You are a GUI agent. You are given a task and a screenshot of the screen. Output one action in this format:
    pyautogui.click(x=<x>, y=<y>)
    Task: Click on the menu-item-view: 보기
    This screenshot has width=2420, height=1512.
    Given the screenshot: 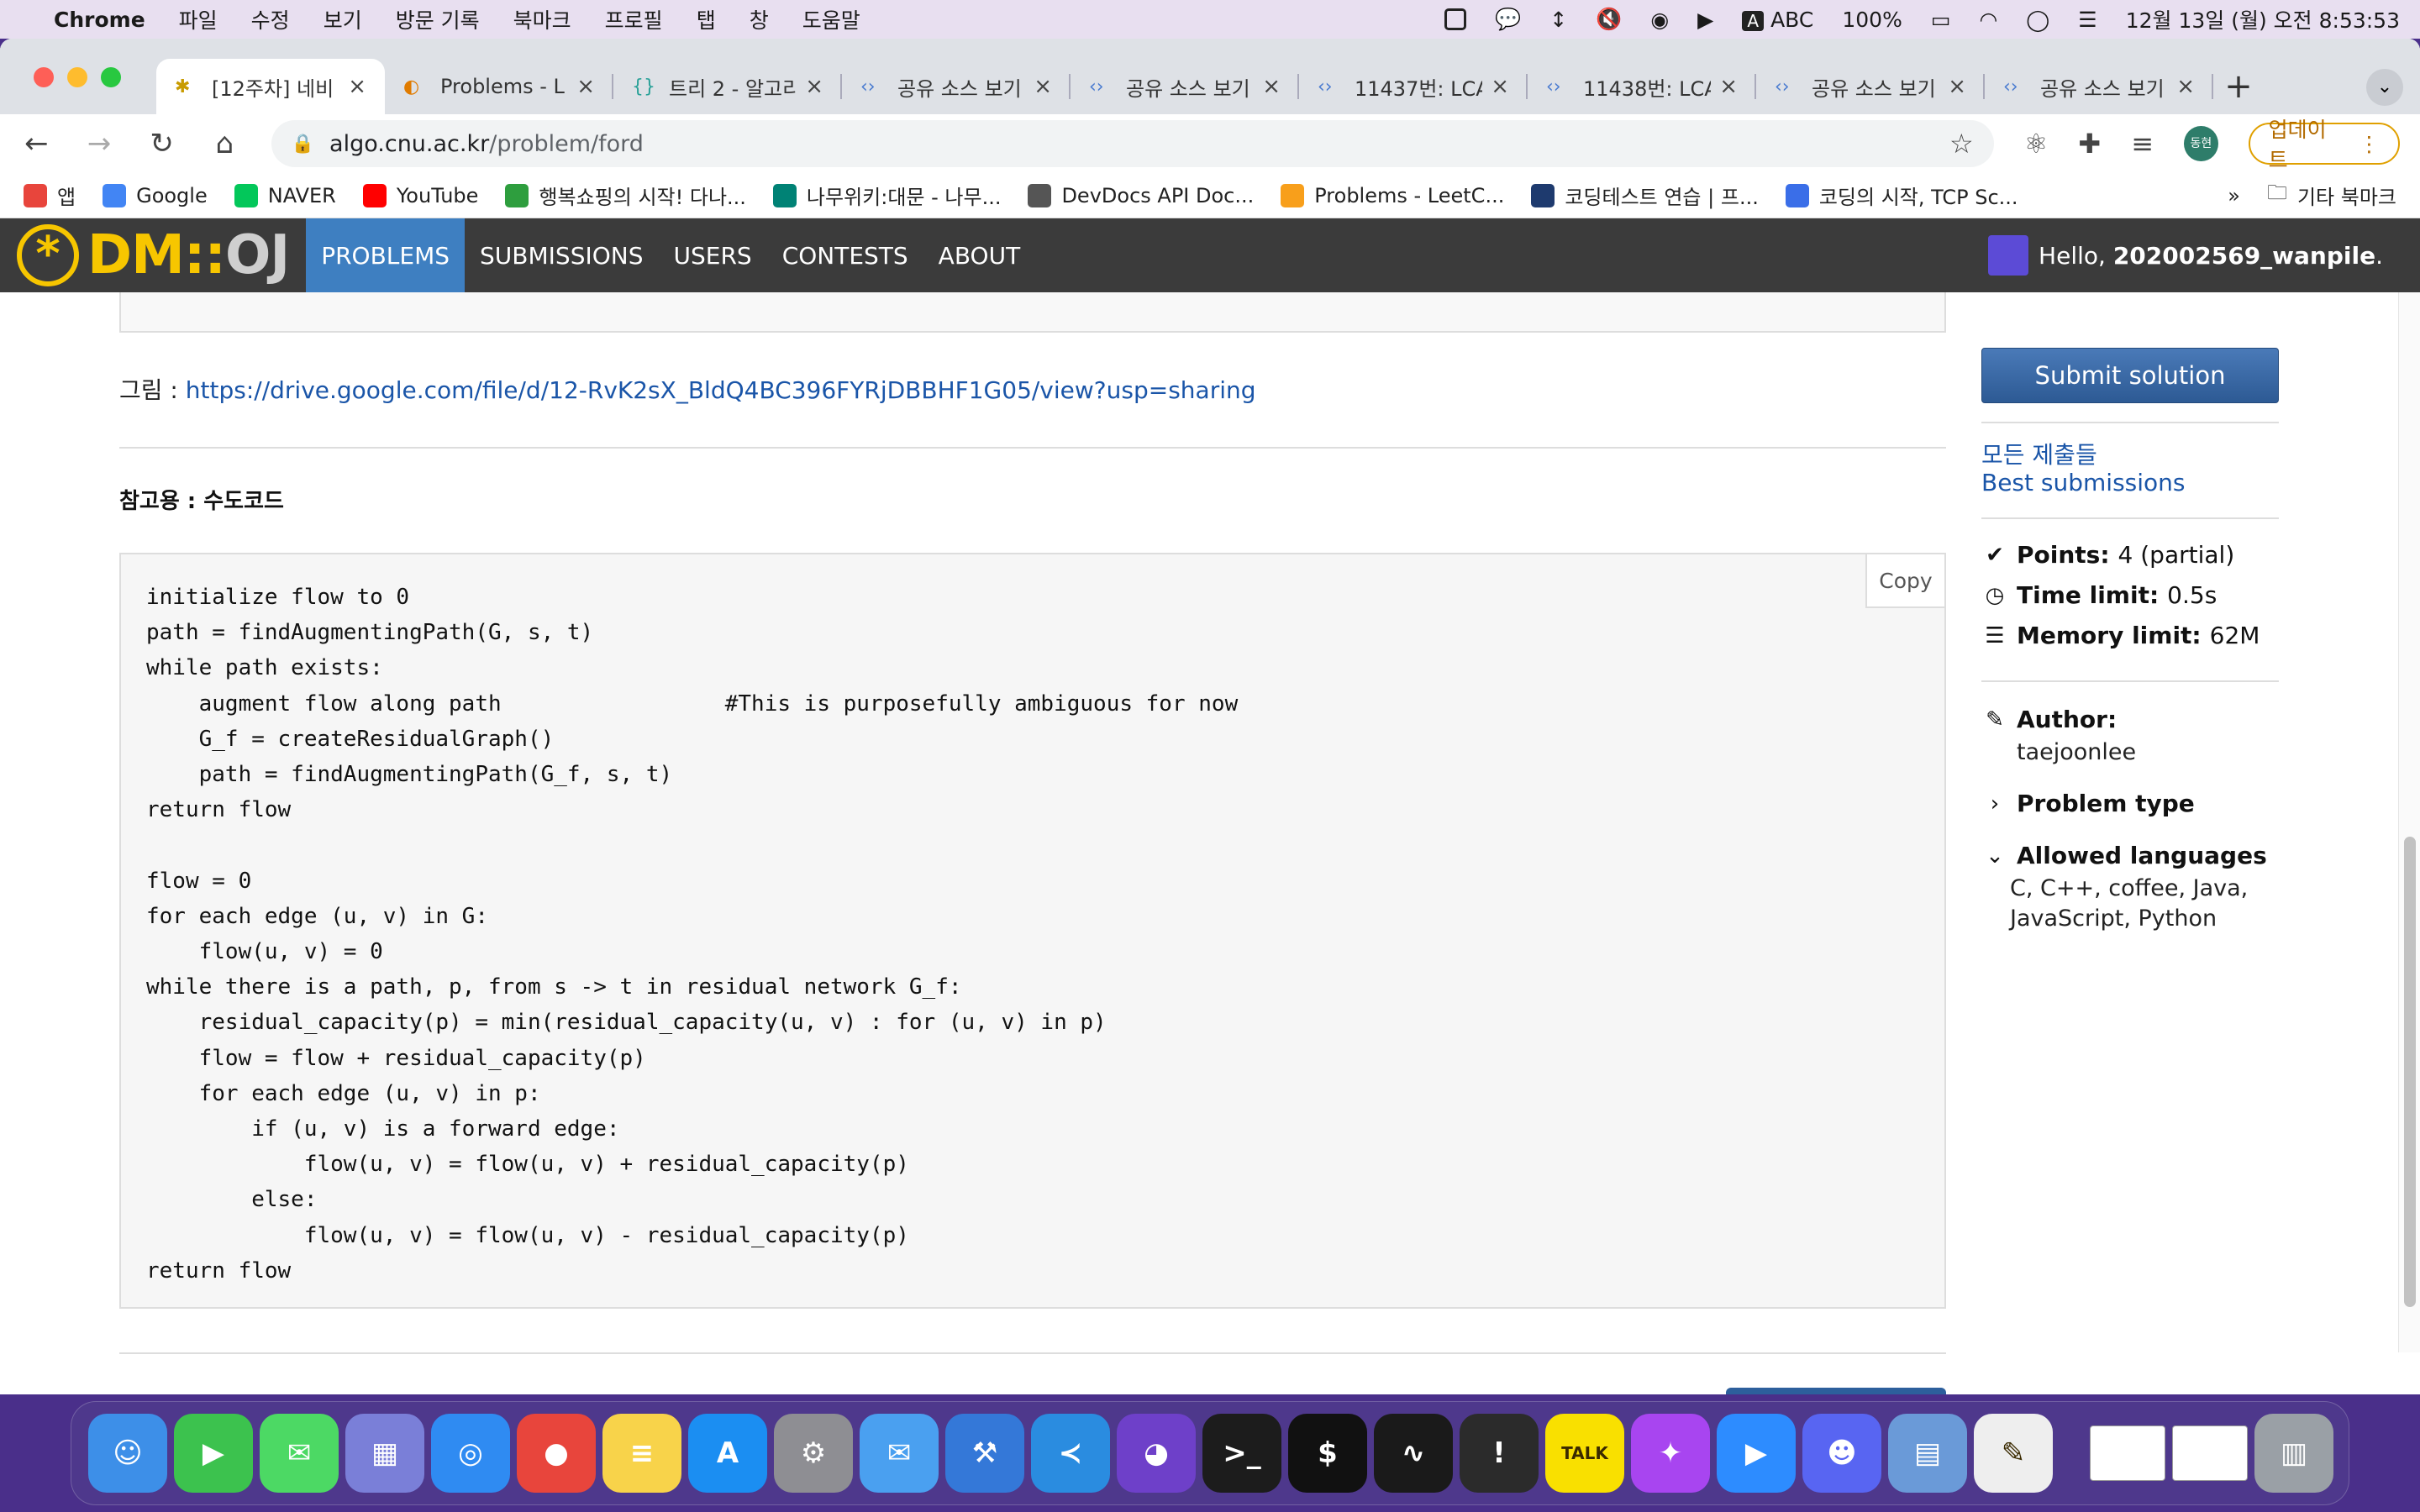 What is the action you would take?
    pyautogui.click(x=343, y=19)
    